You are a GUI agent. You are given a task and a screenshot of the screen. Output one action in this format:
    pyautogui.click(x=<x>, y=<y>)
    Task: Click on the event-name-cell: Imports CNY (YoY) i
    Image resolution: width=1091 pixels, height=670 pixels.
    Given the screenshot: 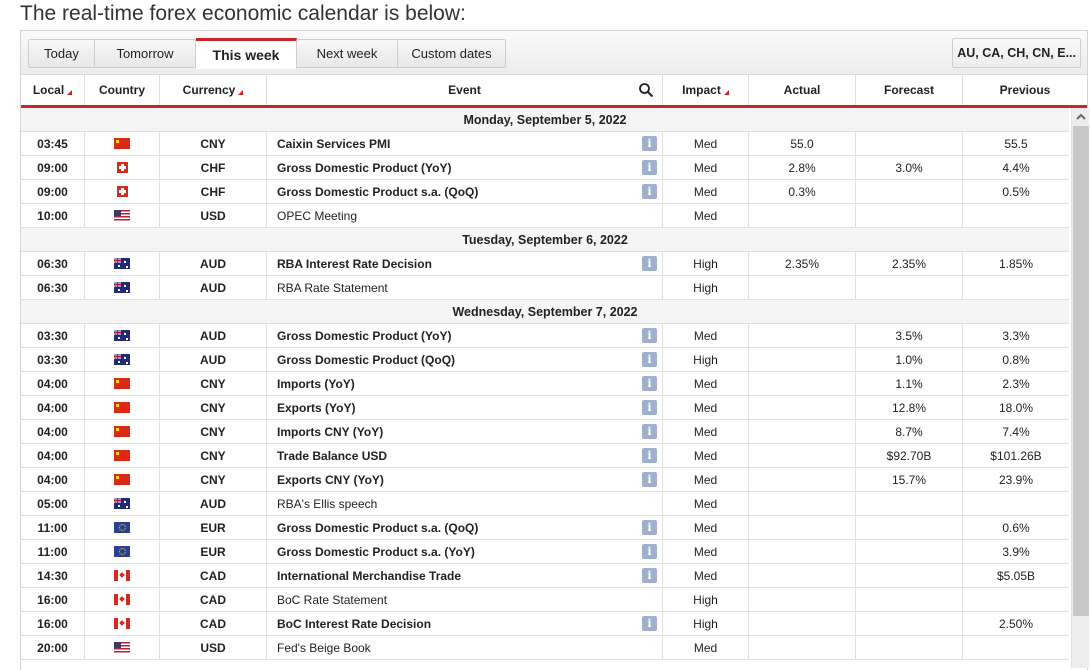 What is the action you would take?
    pyautogui.click(x=465, y=431)
    